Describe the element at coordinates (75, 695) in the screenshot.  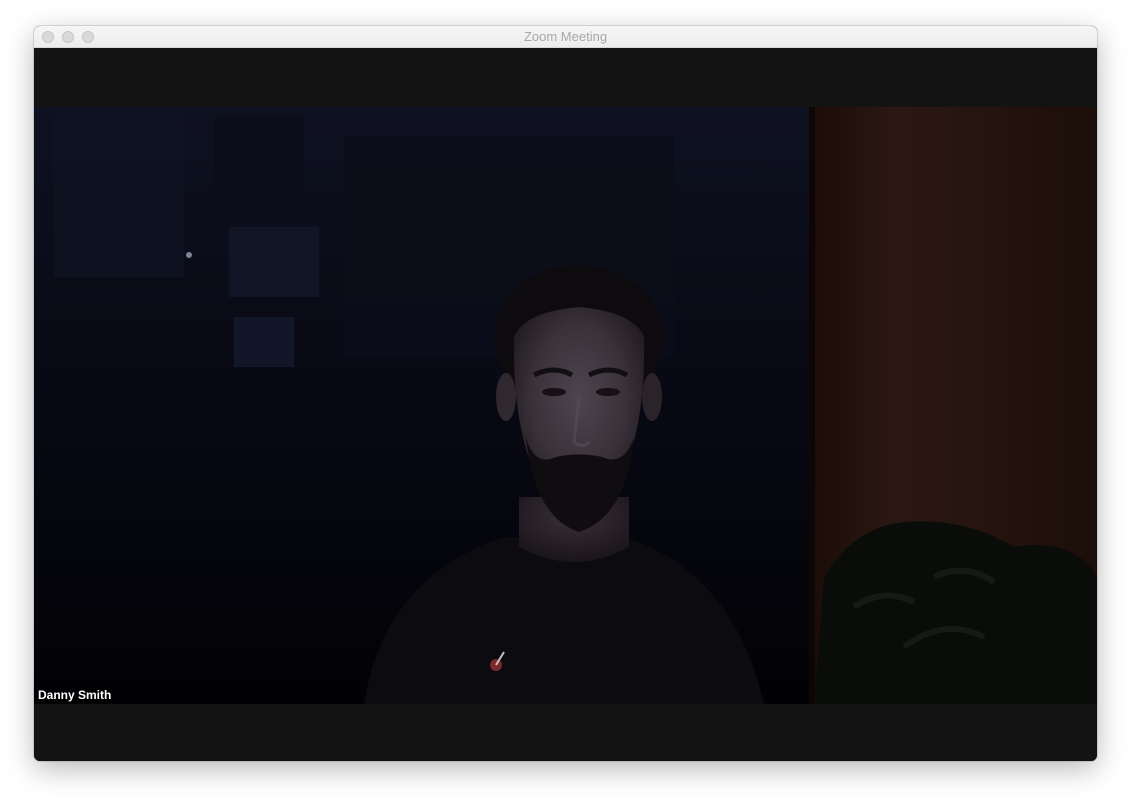
I see `participant-name-label: Danny Smith` at that location.